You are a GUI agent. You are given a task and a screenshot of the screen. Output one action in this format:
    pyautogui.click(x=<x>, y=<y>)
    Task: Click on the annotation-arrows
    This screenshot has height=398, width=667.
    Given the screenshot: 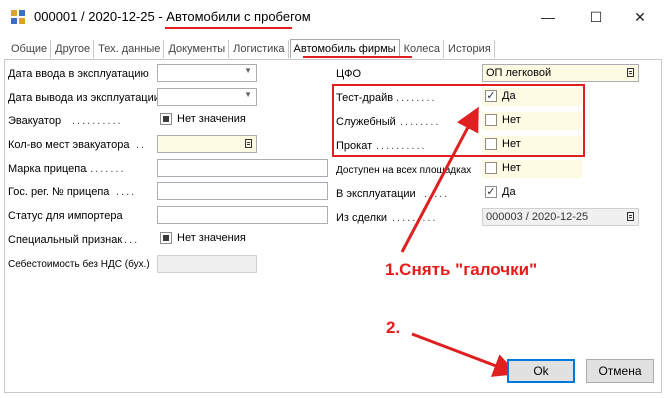 What is the action you would take?
    pyautogui.click(x=459, y=241)
    